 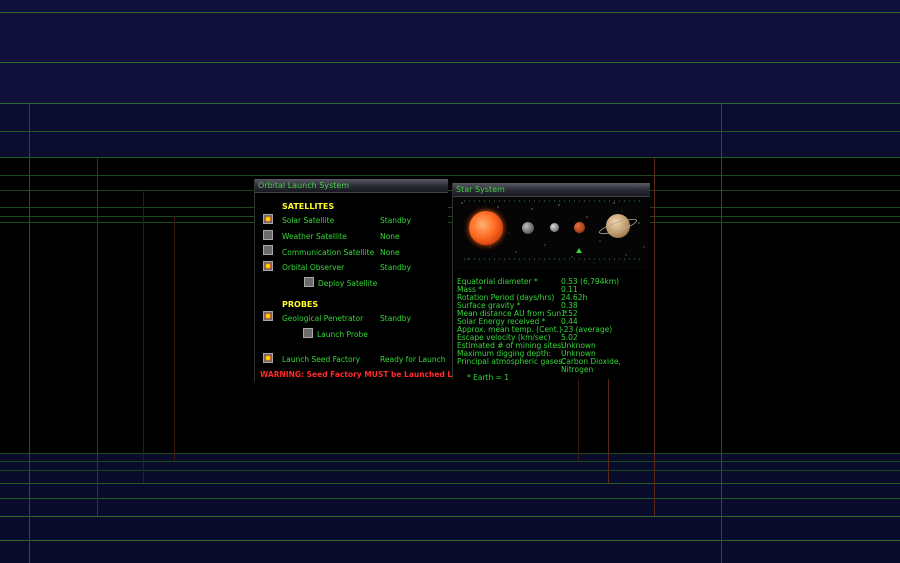 I want to click on orbital-observer-checkbox, so click(x=268, y=266).